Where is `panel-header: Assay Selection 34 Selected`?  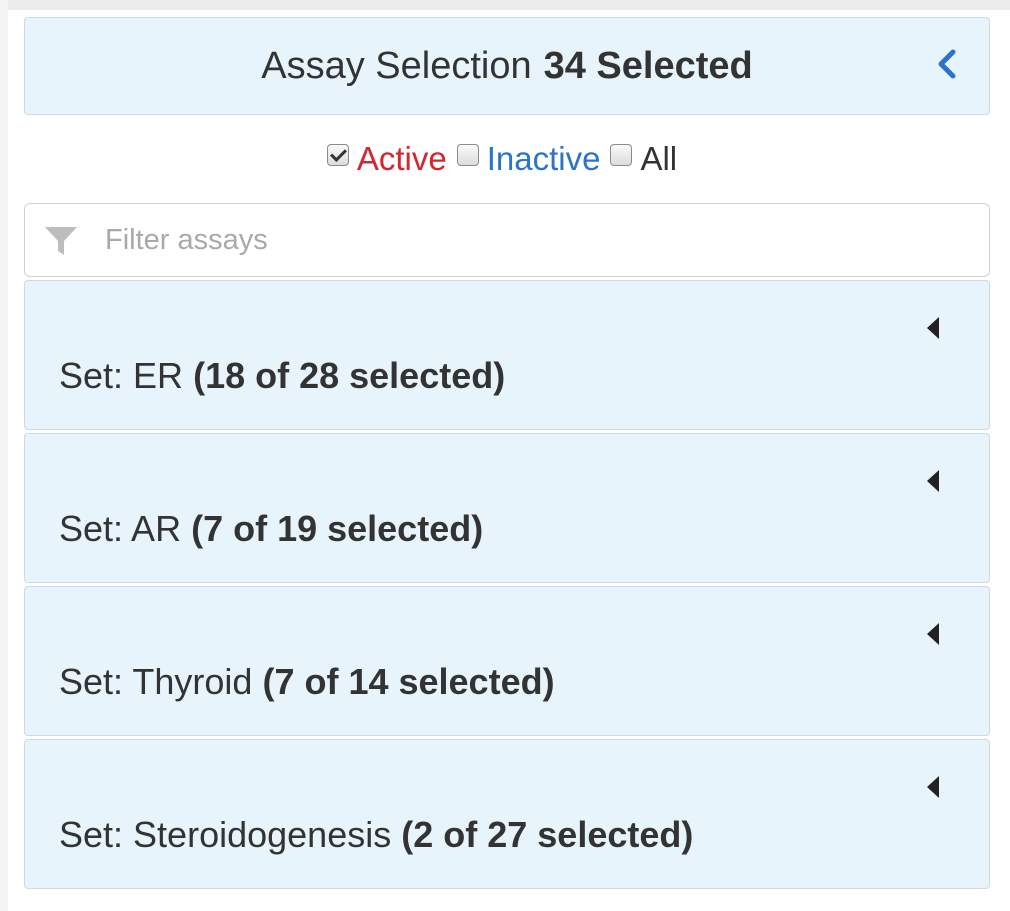 panel-header: Assay Selection 34 Selected is located at coordinates (507, 66).